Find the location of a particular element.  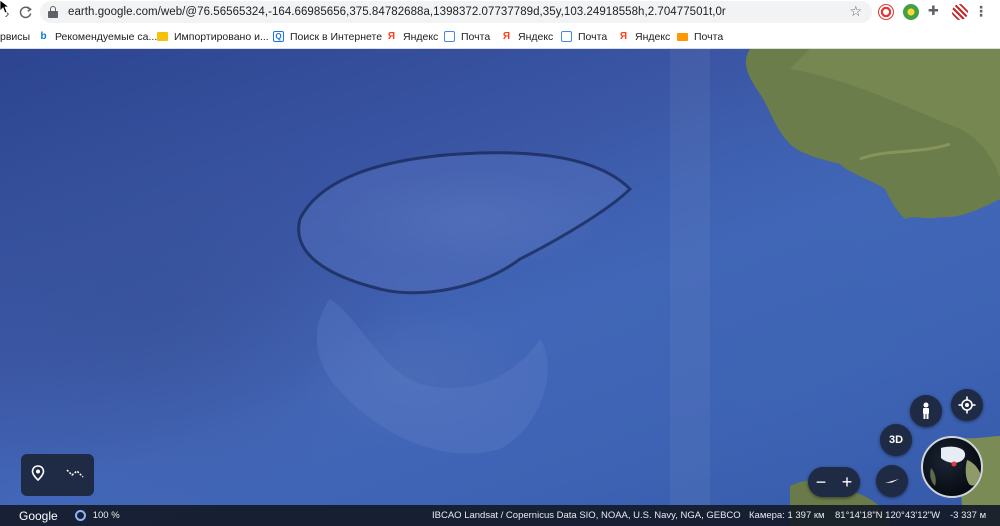

profile-avatar-icon is located at coordinates (960, 12).